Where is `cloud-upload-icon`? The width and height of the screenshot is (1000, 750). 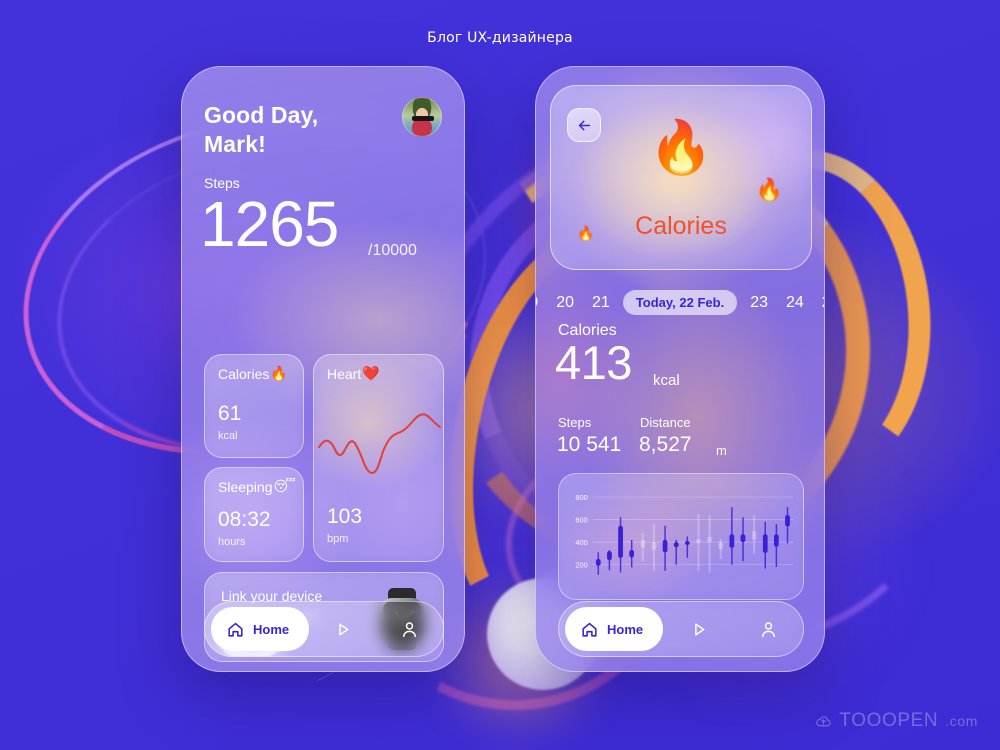 cloud-upload-icon is located at coordinates (824, 720).